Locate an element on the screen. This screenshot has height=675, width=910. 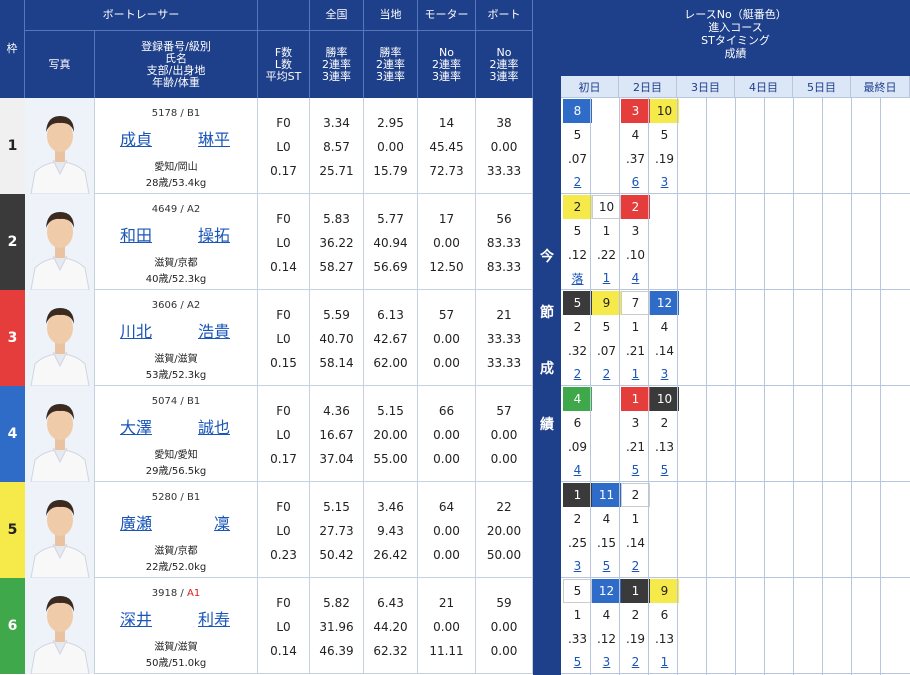
registration-class: 5074 / B1 is located at coordinates (176, 401).